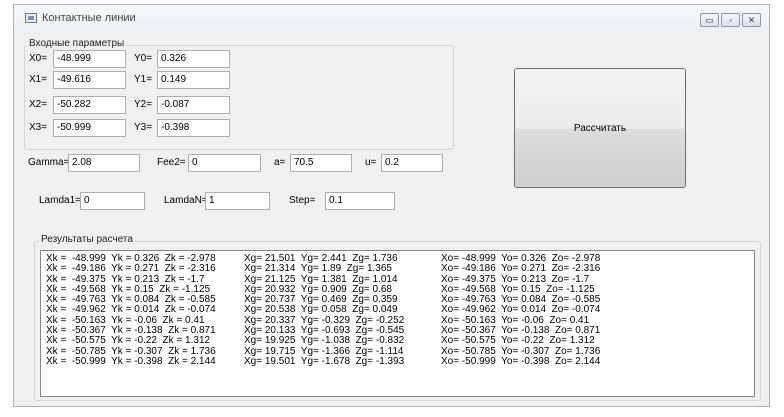  I want to click on fee2-input: 0, so click(224, 163).